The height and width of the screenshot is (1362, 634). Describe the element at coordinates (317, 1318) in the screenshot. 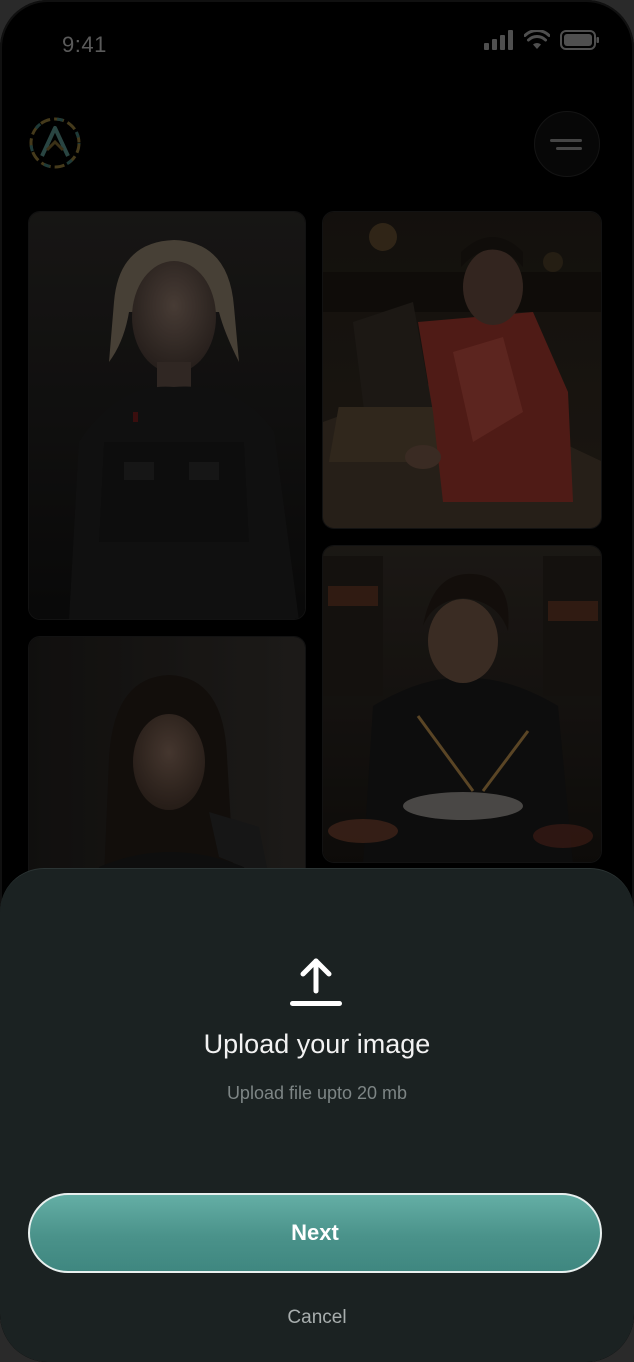

I see `cancel-button: Cancel` at that location.